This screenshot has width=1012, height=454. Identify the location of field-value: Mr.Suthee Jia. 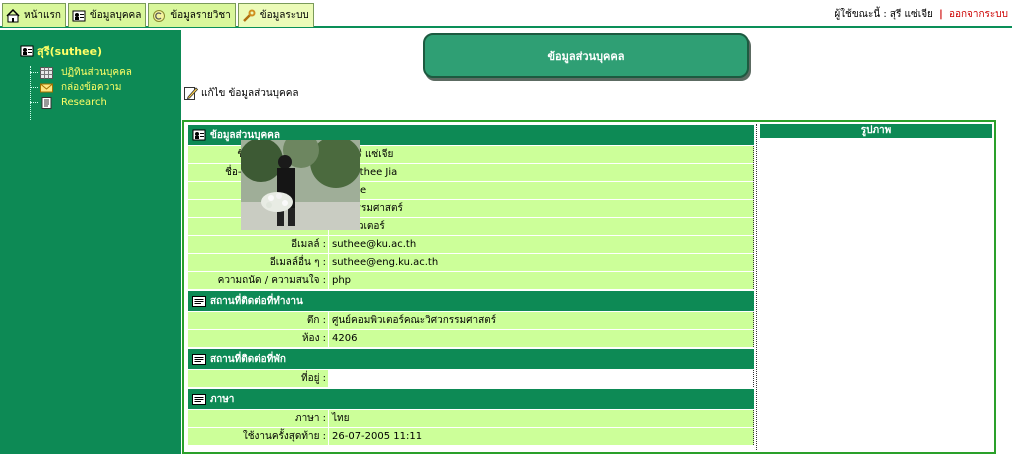
(541, 172).